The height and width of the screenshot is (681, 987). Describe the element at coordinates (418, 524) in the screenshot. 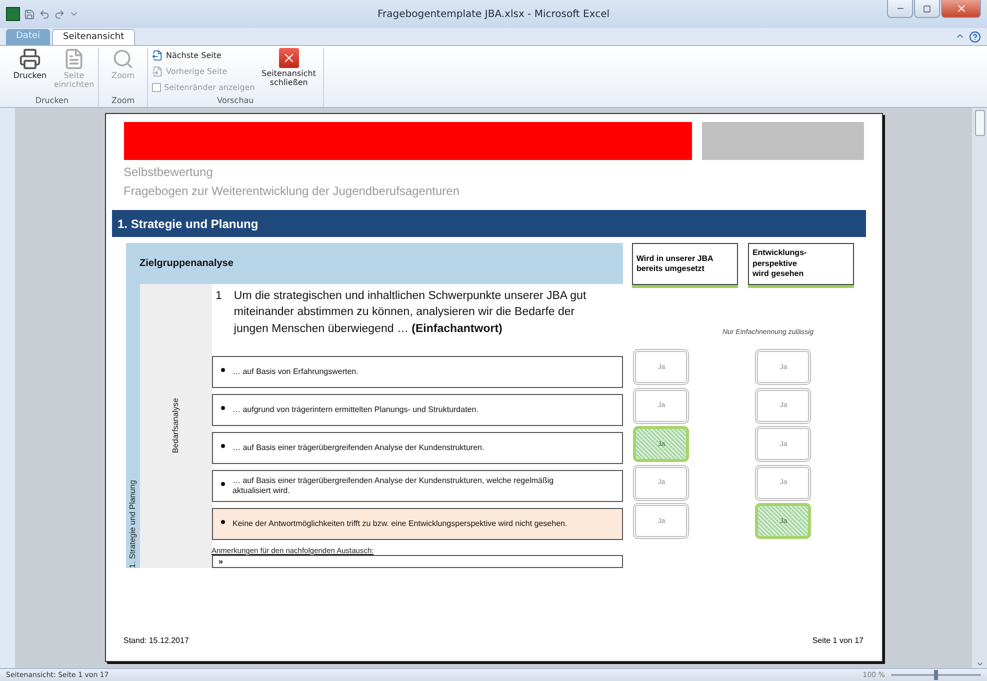

I see `answer-option: Keine der Antwortmöglichkeiten trifft zu bzw. eine Entwicklungsperspektive wird nicht gesehen.` at that location.